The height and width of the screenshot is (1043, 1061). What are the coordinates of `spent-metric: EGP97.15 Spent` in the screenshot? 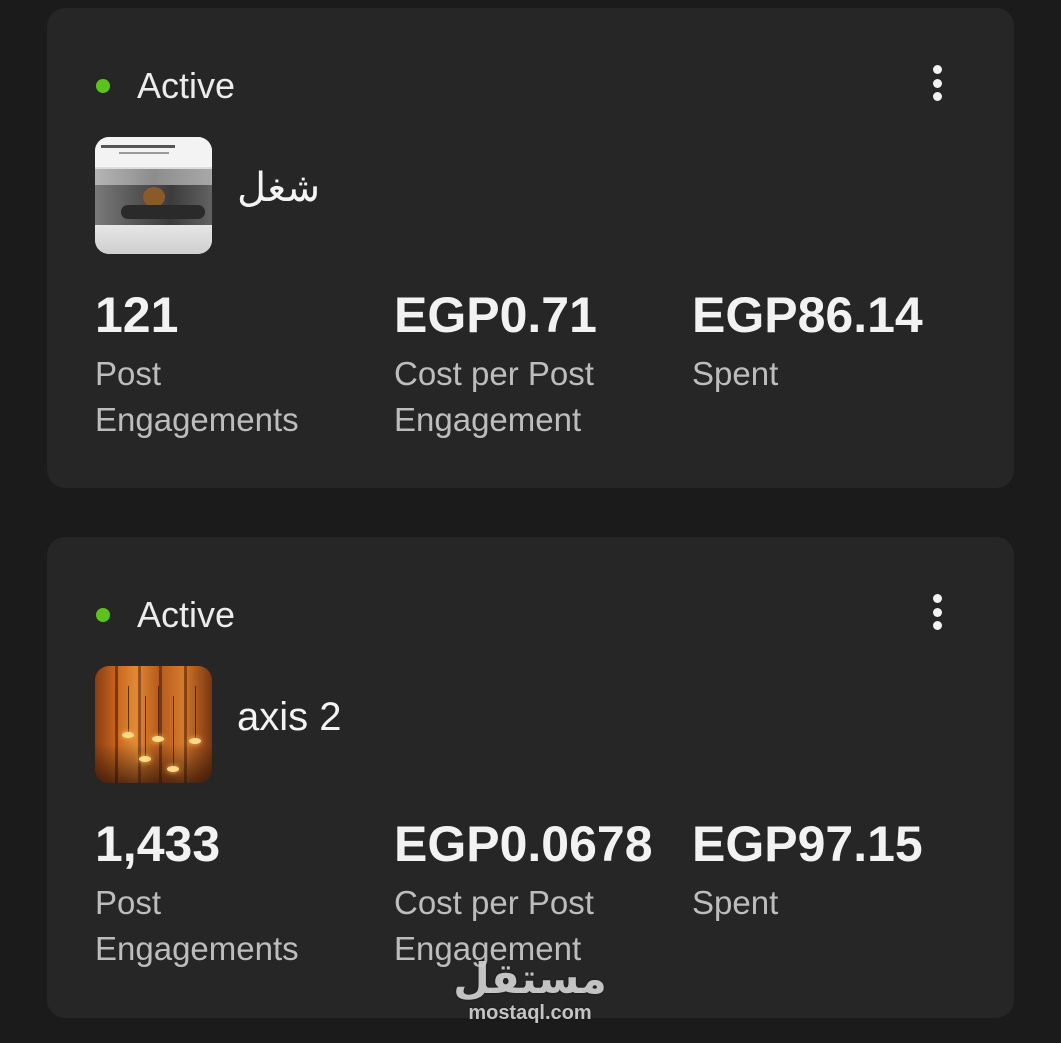 It's located at (832, 872).